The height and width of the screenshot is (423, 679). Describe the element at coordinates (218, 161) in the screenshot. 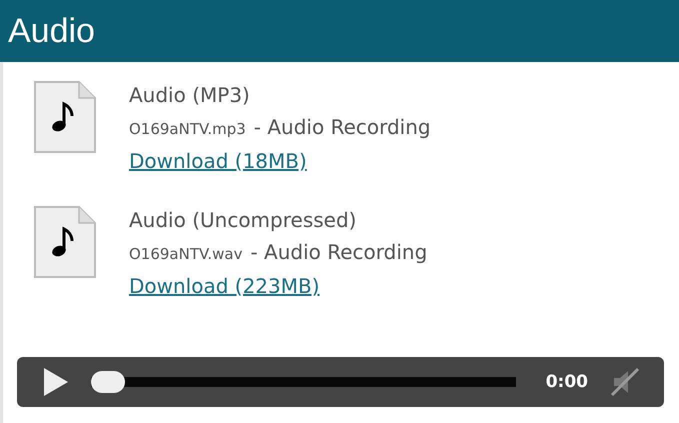

I see `download-link: Download (18MB)` at that location.